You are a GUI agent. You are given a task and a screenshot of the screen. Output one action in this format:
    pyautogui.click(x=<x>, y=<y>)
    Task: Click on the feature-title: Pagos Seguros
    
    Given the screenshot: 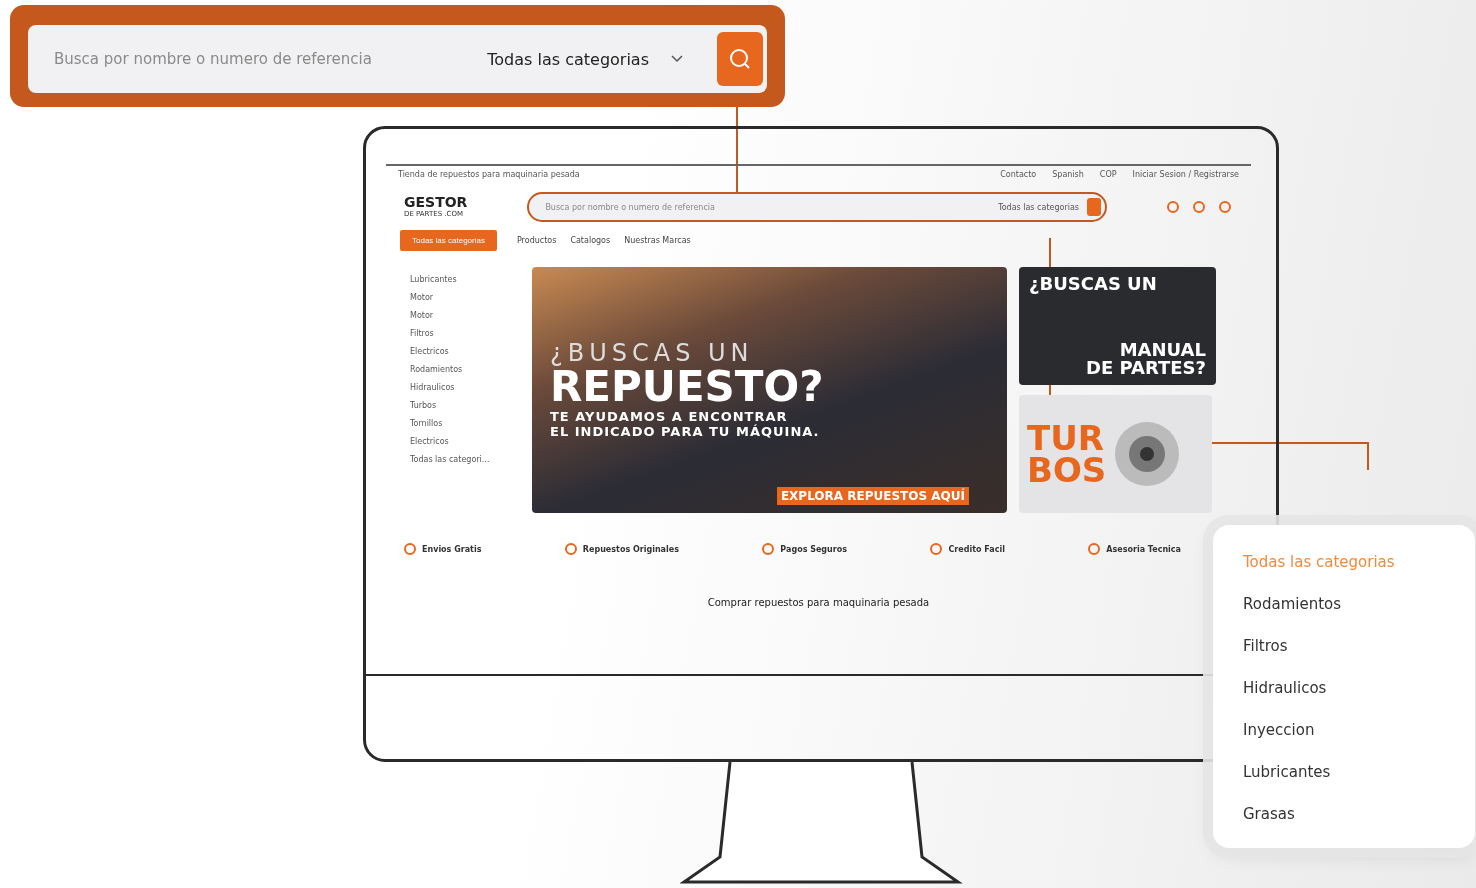 What is the action you would take?
    pyautogui.click(x=813, y=549)
    